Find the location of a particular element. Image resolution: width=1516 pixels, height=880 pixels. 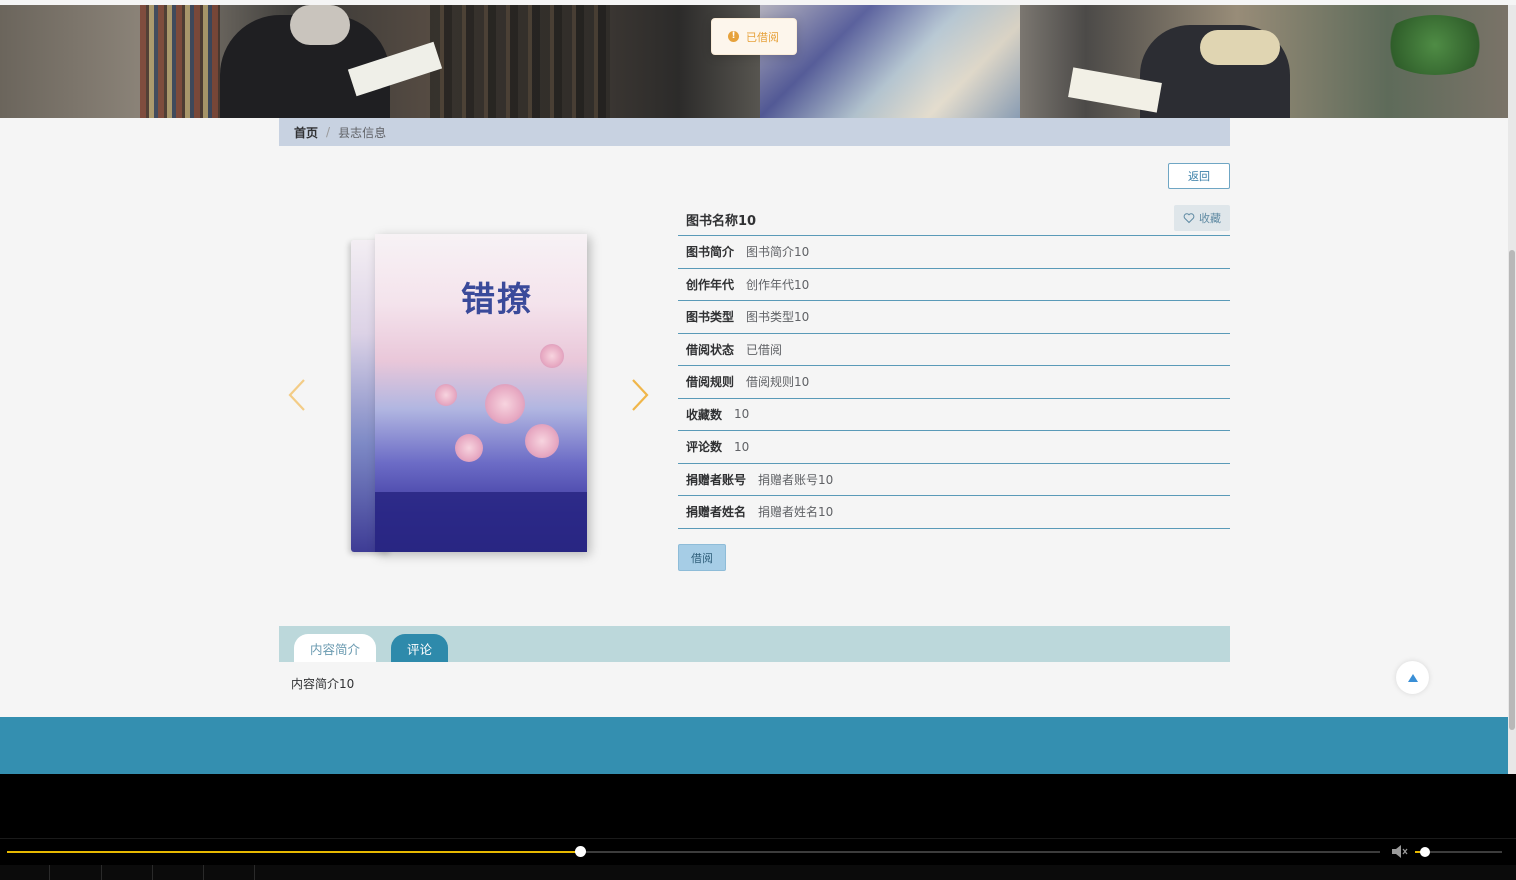

back-to-top-button is located at coordinates (1412, 677).